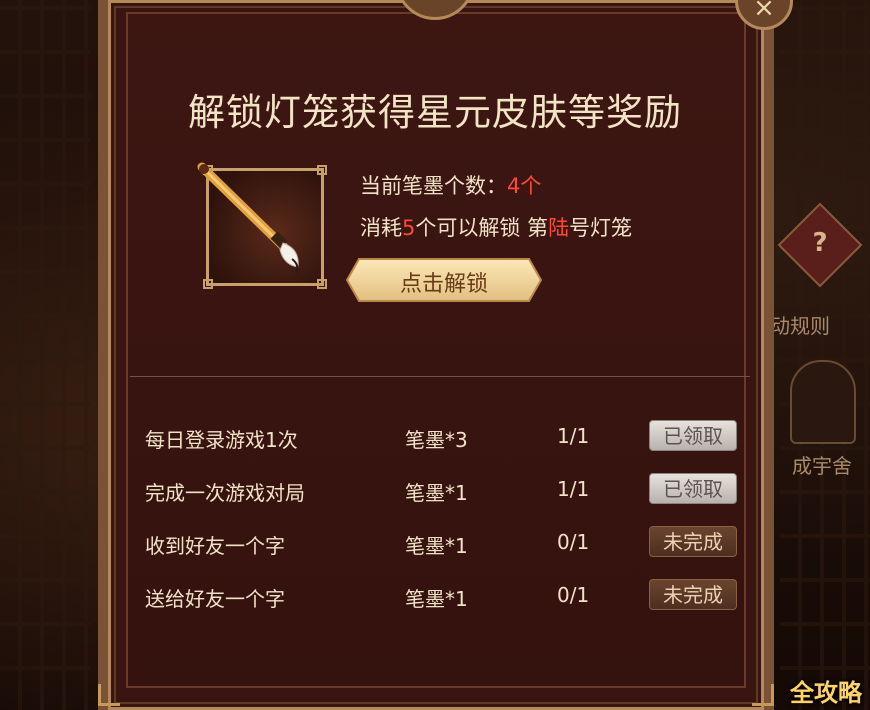  What do you see at coordinates (820, 243) in the screenshot?
I see `question-icon: ?` at bounding box center [820, 243].